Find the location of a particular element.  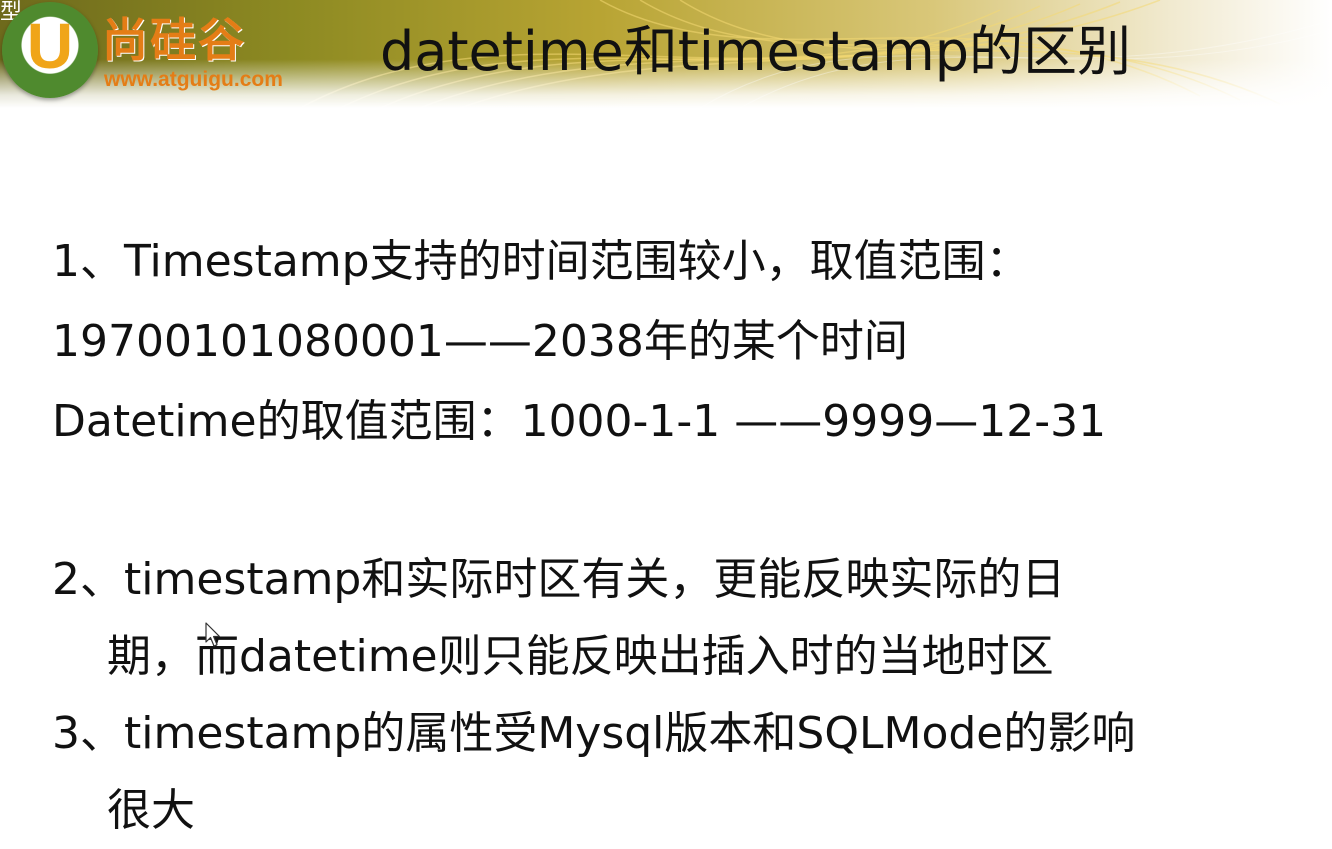

point-2-line-2: 期，而datetime则只能反映出插入时的当地时区 is located at coordinates (580, 656).